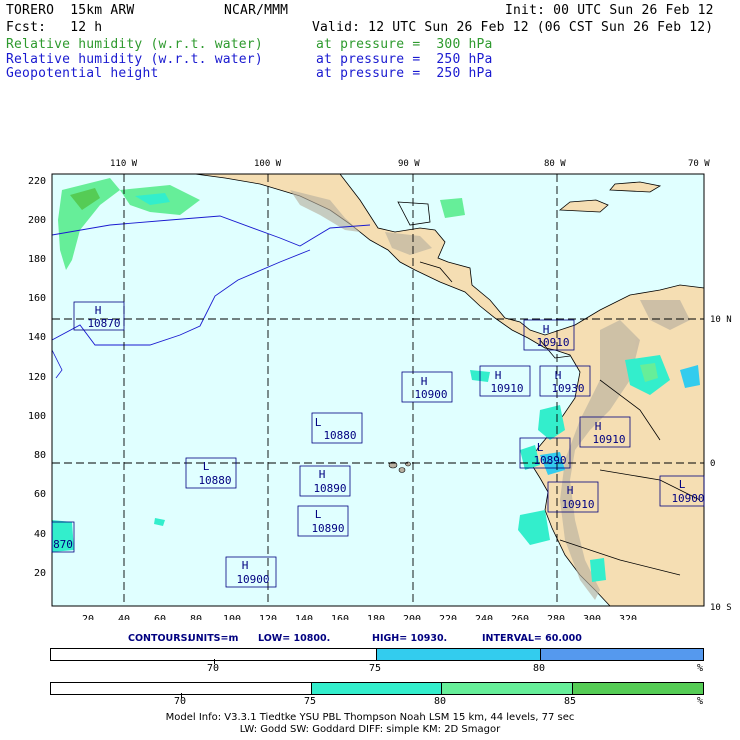 This screenshot has width=740, height=740. Describe the element at coordinates (700, 668) in the screenshot. I see `colorbar-250-unit: %` at that location.